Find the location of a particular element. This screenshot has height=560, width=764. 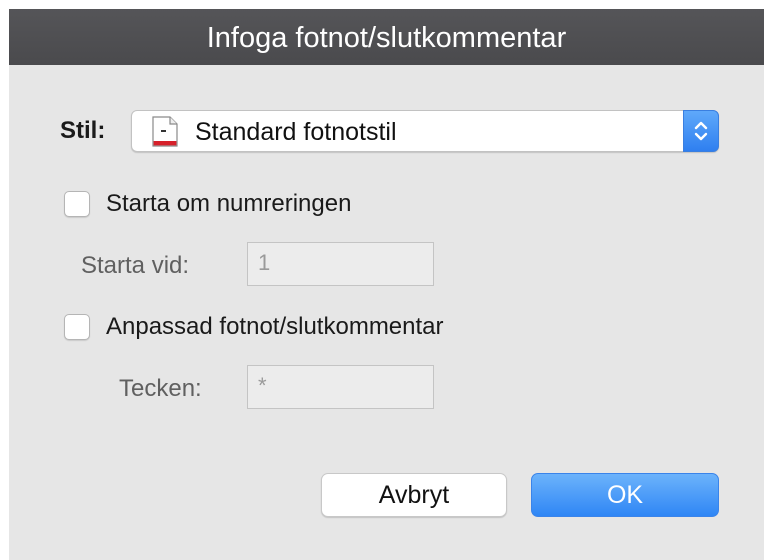

style-popup: Standard fotnotstil is located at coordinates (425, 131).